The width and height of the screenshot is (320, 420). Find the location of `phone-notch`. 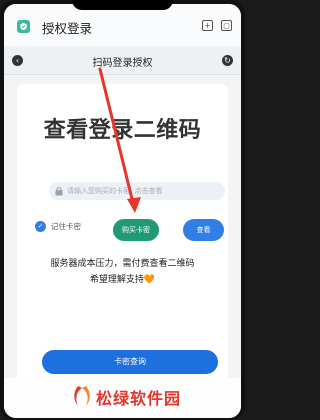

phone-notch is located at coordinates (122, 5).